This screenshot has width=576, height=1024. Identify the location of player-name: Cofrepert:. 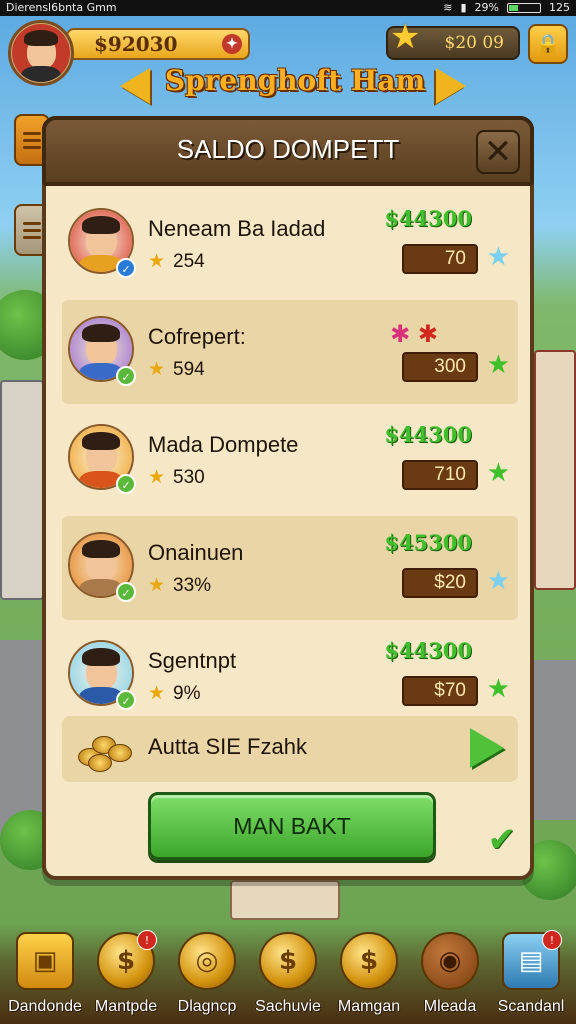
(197, 336).